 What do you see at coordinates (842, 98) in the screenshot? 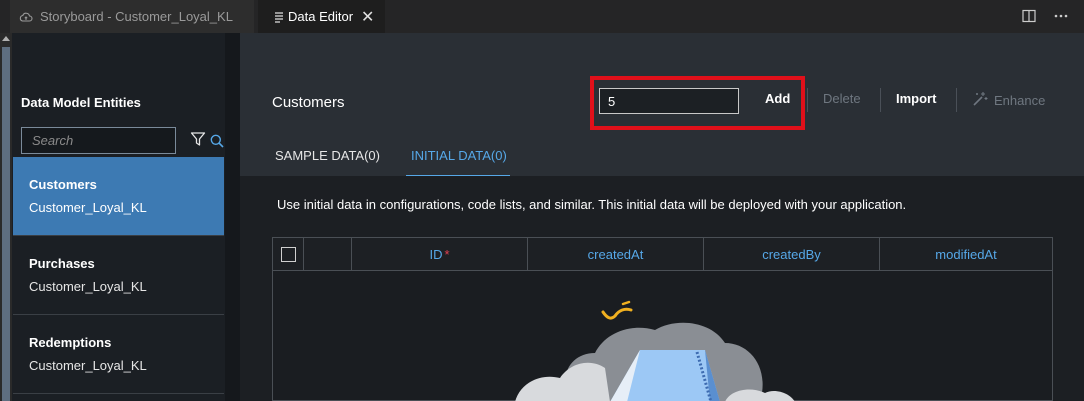
I see `delete-button: Delete` at bounding box center [842, 98].